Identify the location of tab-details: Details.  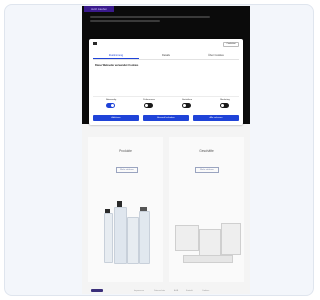
(166, 55).